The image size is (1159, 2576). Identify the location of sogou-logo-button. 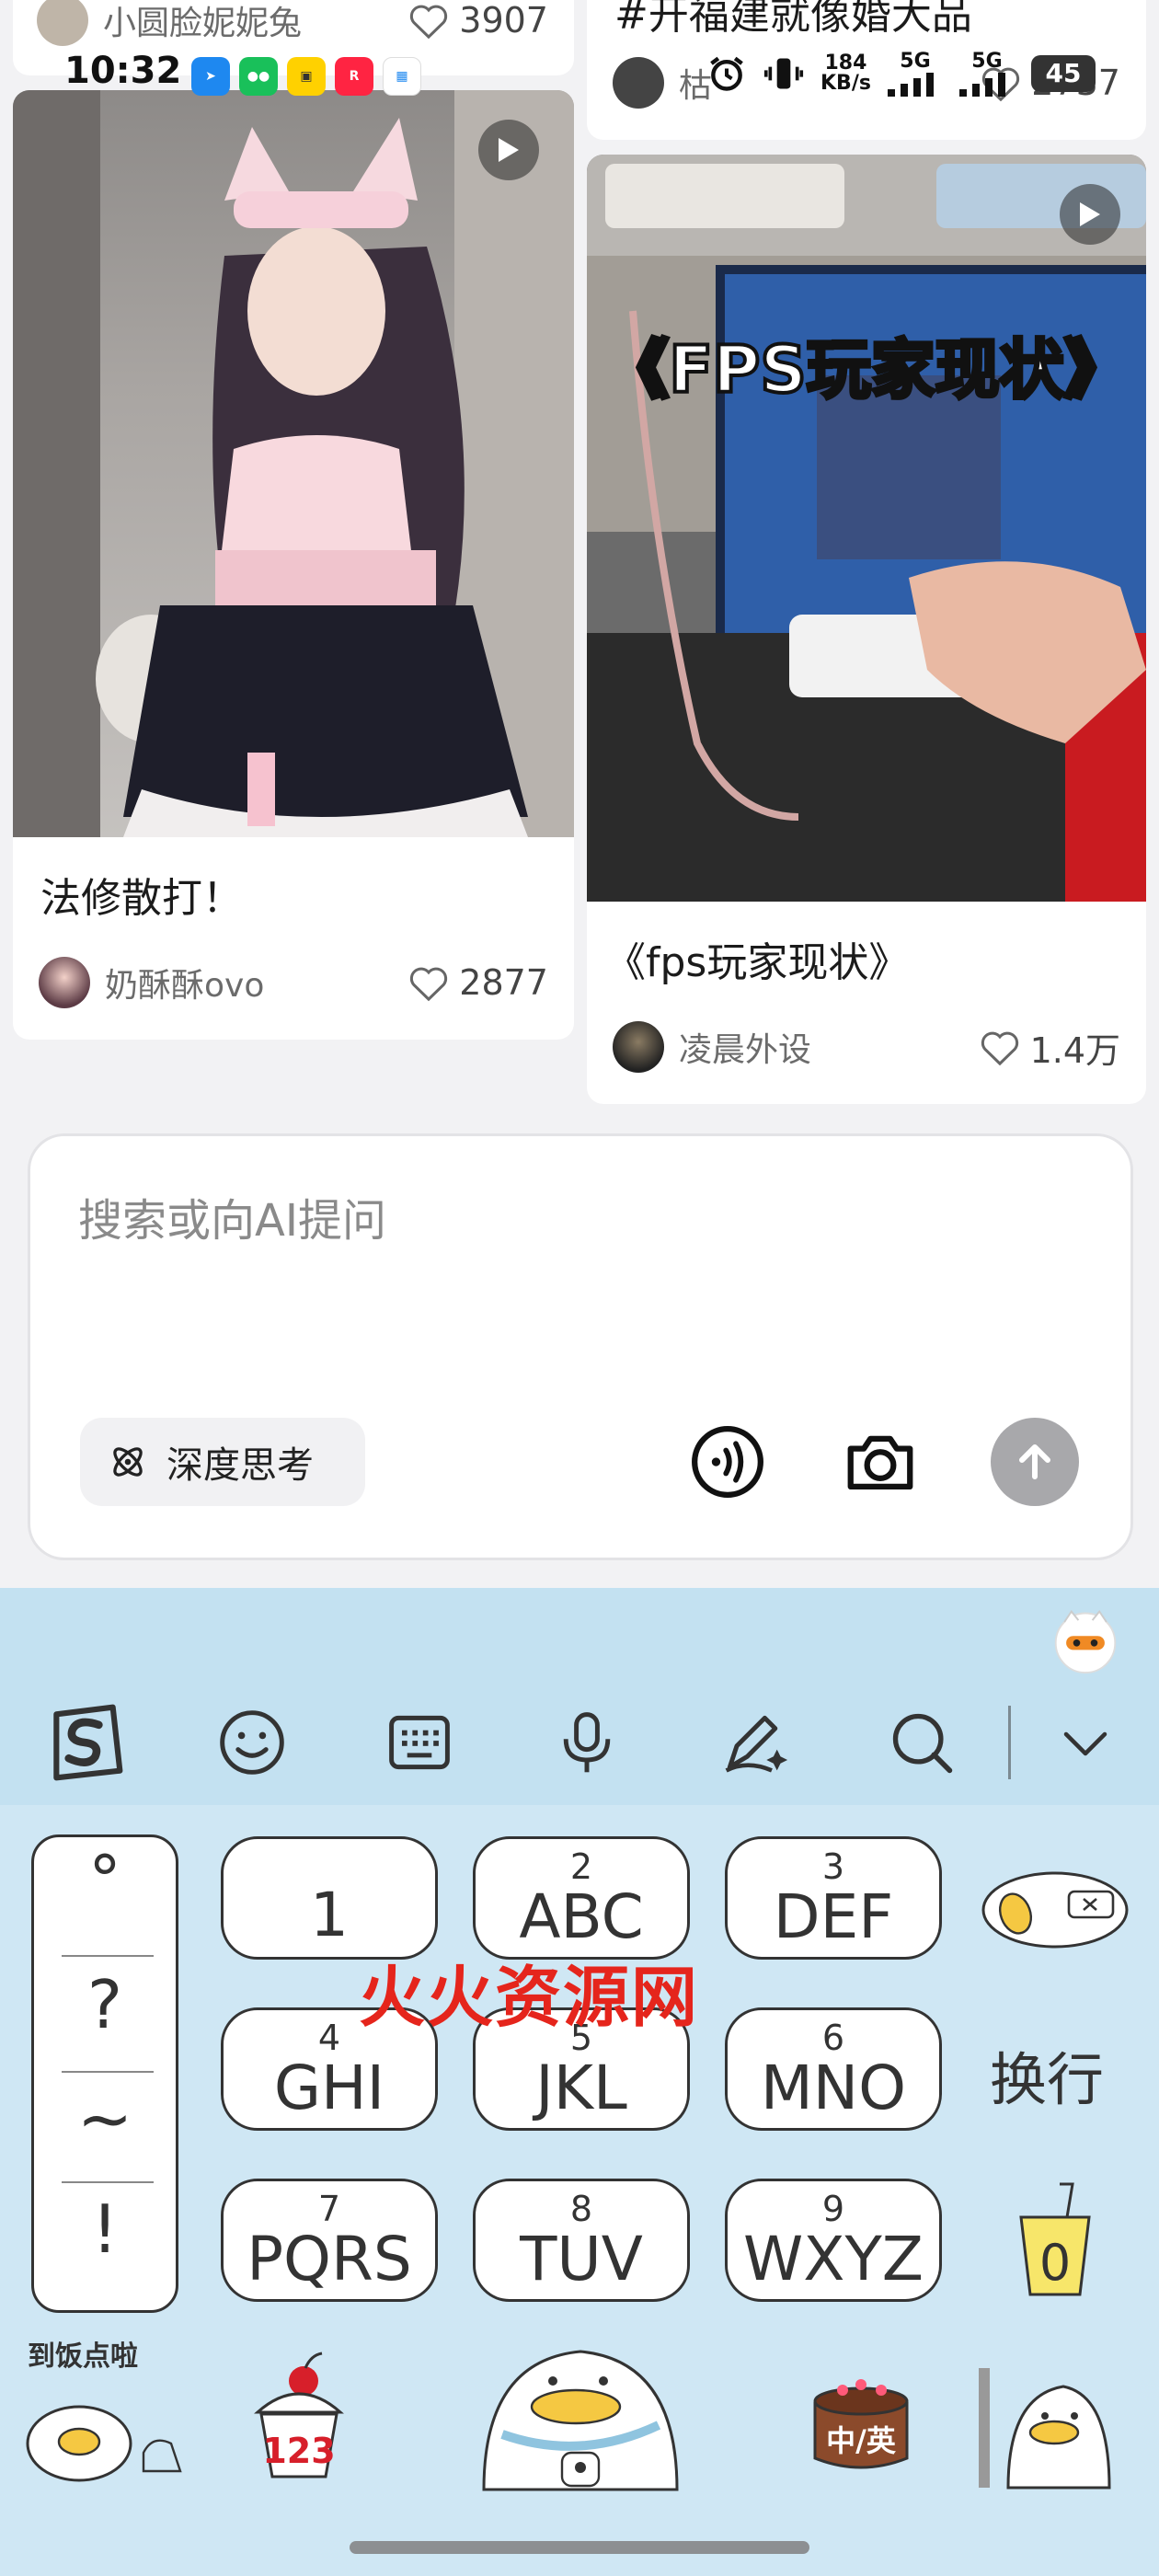
(85, 1742).